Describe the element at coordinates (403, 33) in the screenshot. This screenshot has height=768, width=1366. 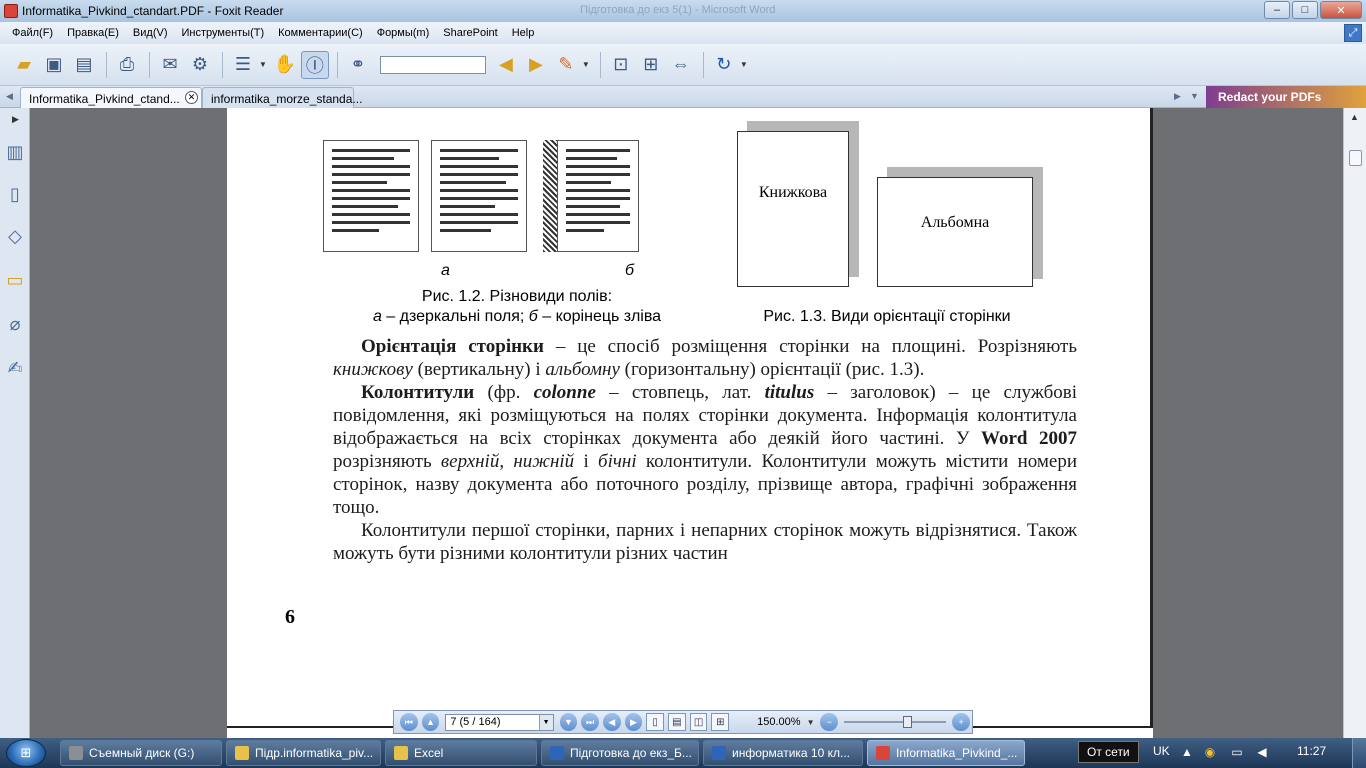
I see `menu-forms: Формы(m)` at that location.